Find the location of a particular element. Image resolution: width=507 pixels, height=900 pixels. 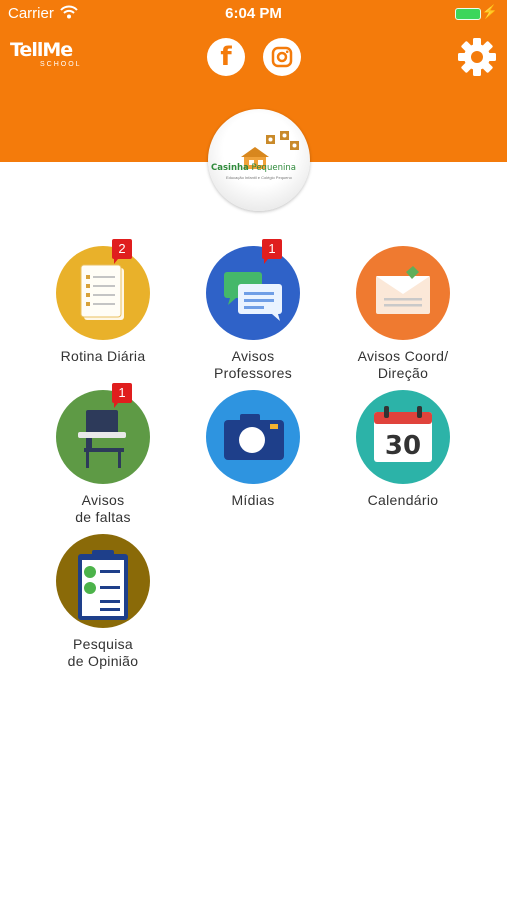

calendar-day-number: 30 is located at coordinates (403, 446).